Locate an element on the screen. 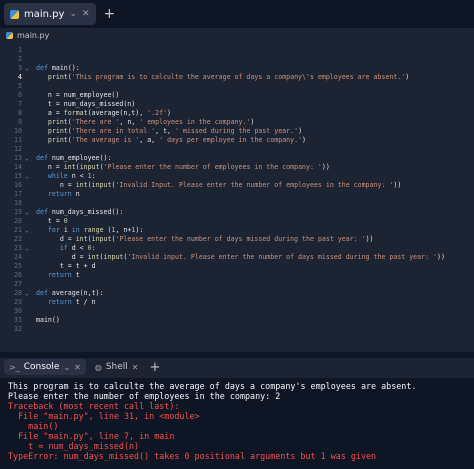 The image size is (474, 469). code-text: def num_days_missed(): is located at coordinates (80, 212).